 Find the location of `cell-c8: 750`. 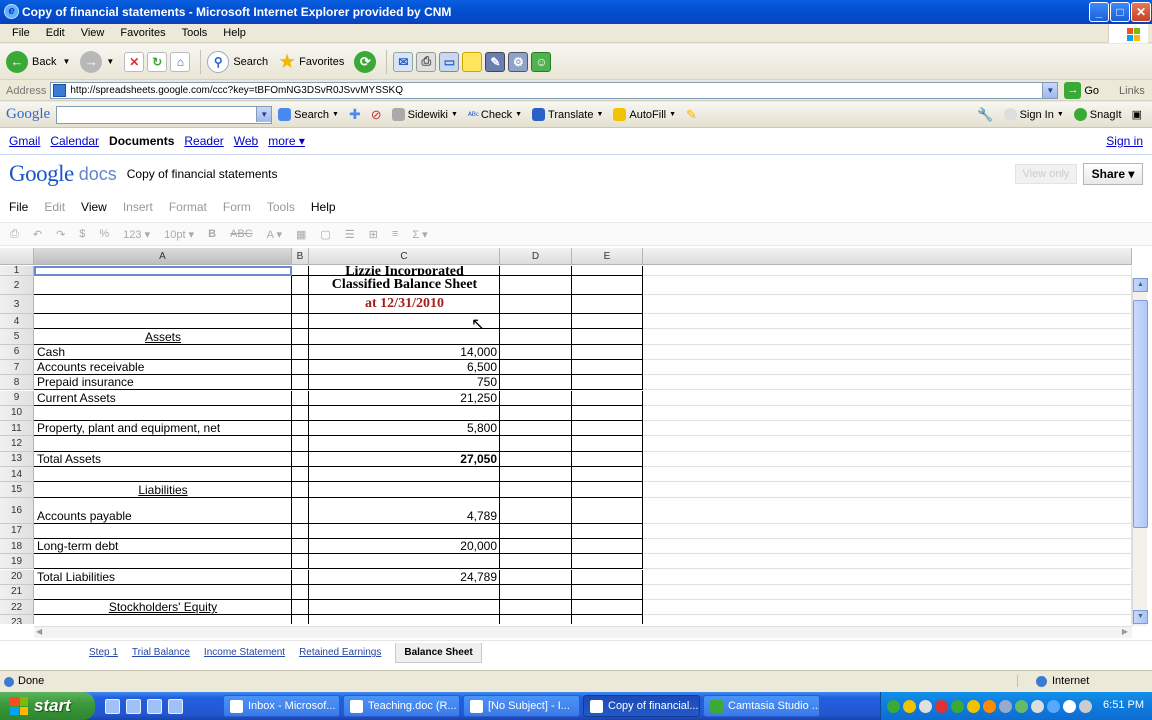

cell-c8: 750 is located at coordinates (404, 383).